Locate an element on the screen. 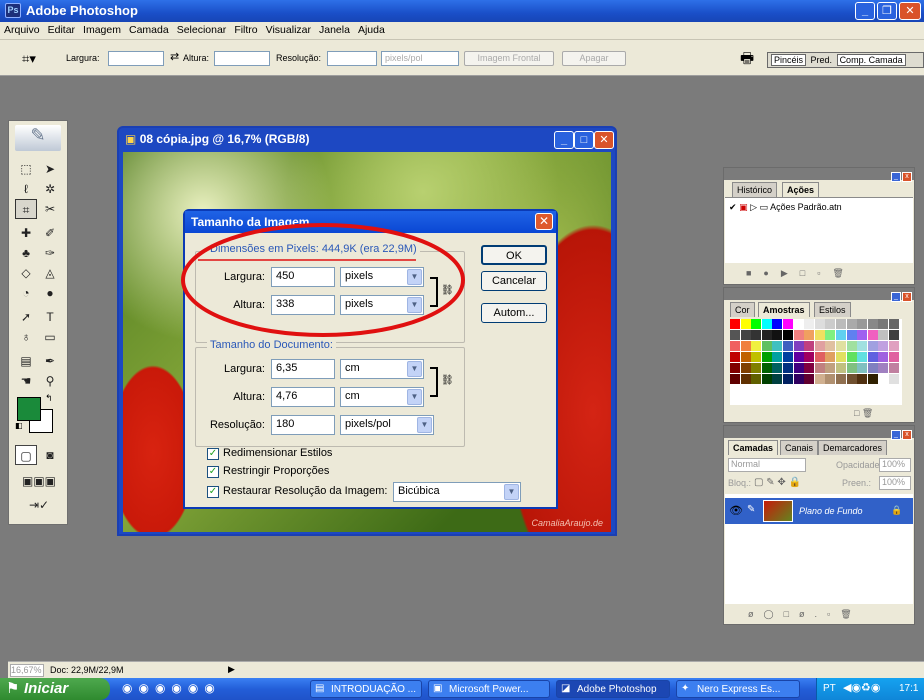 This screenshot has height=700, width=924. resolution-unit-select: pixels/pol is located at coordinates (420, 58).